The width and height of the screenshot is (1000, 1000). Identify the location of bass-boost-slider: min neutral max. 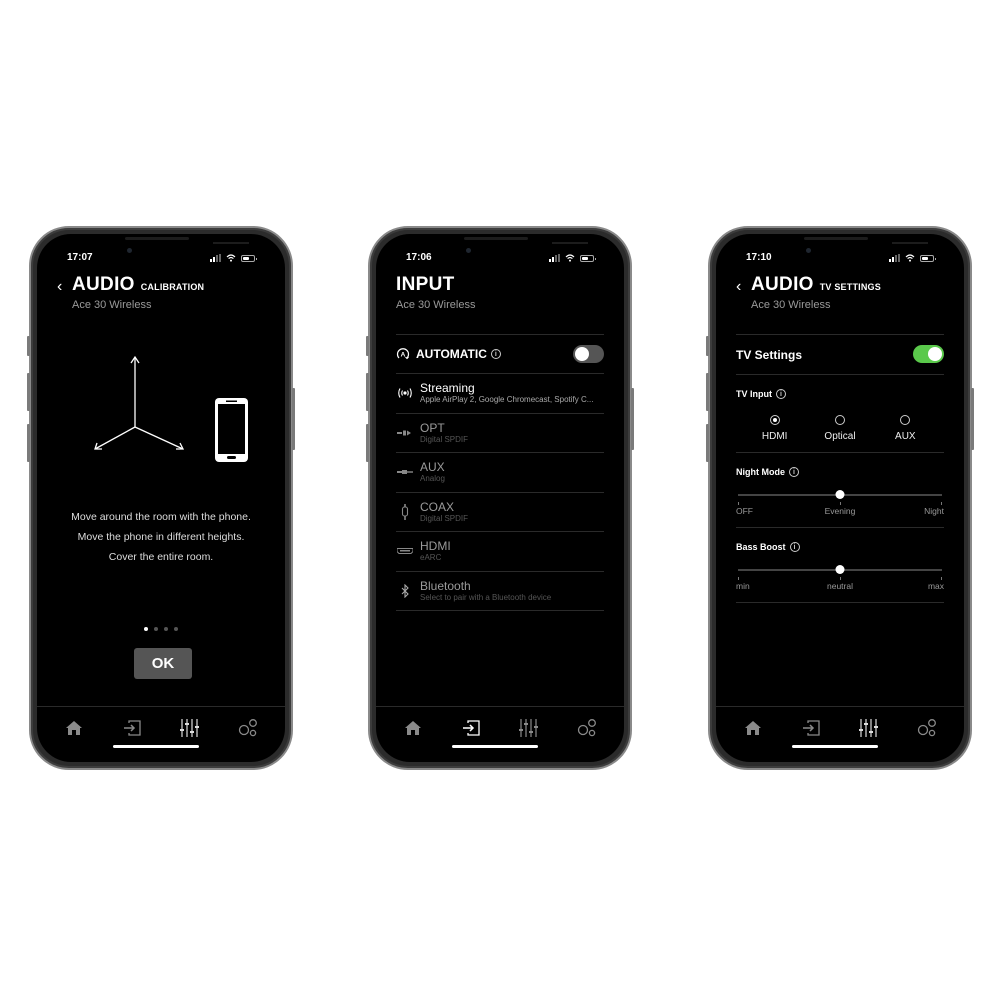
(840, 582).